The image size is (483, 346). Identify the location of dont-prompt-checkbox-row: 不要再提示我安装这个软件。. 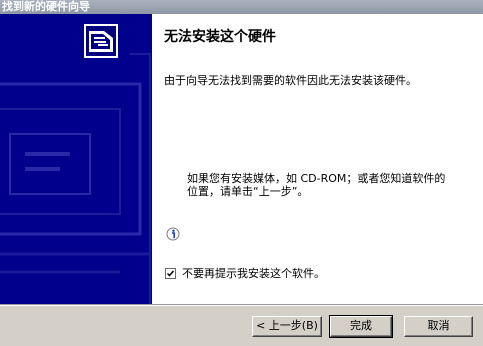
(245, 273).